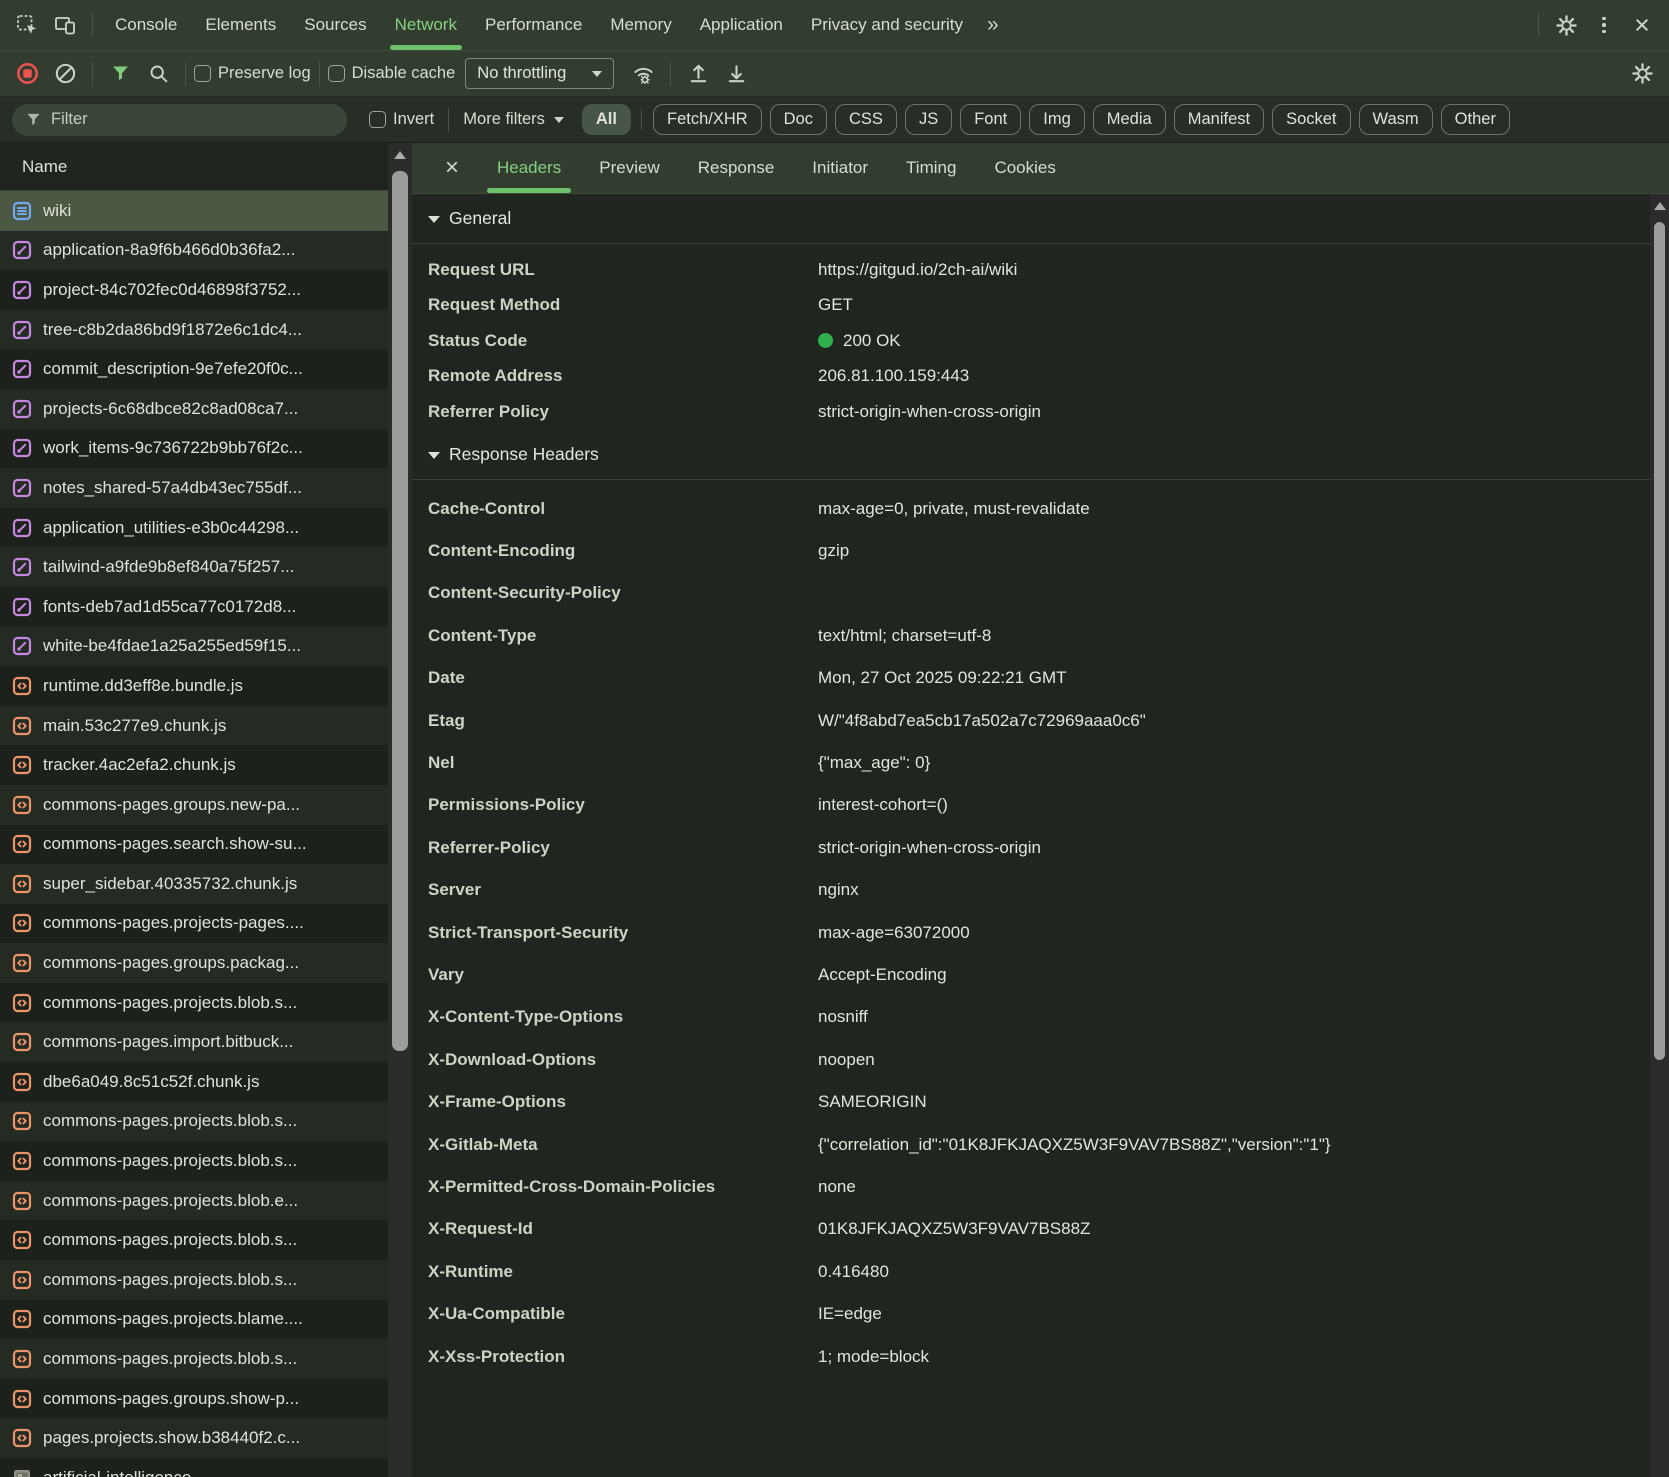 The image size is (1669, 1477). I want to click on request-row: super_sidebar.40335732.chunk.js, so click(194, 884).